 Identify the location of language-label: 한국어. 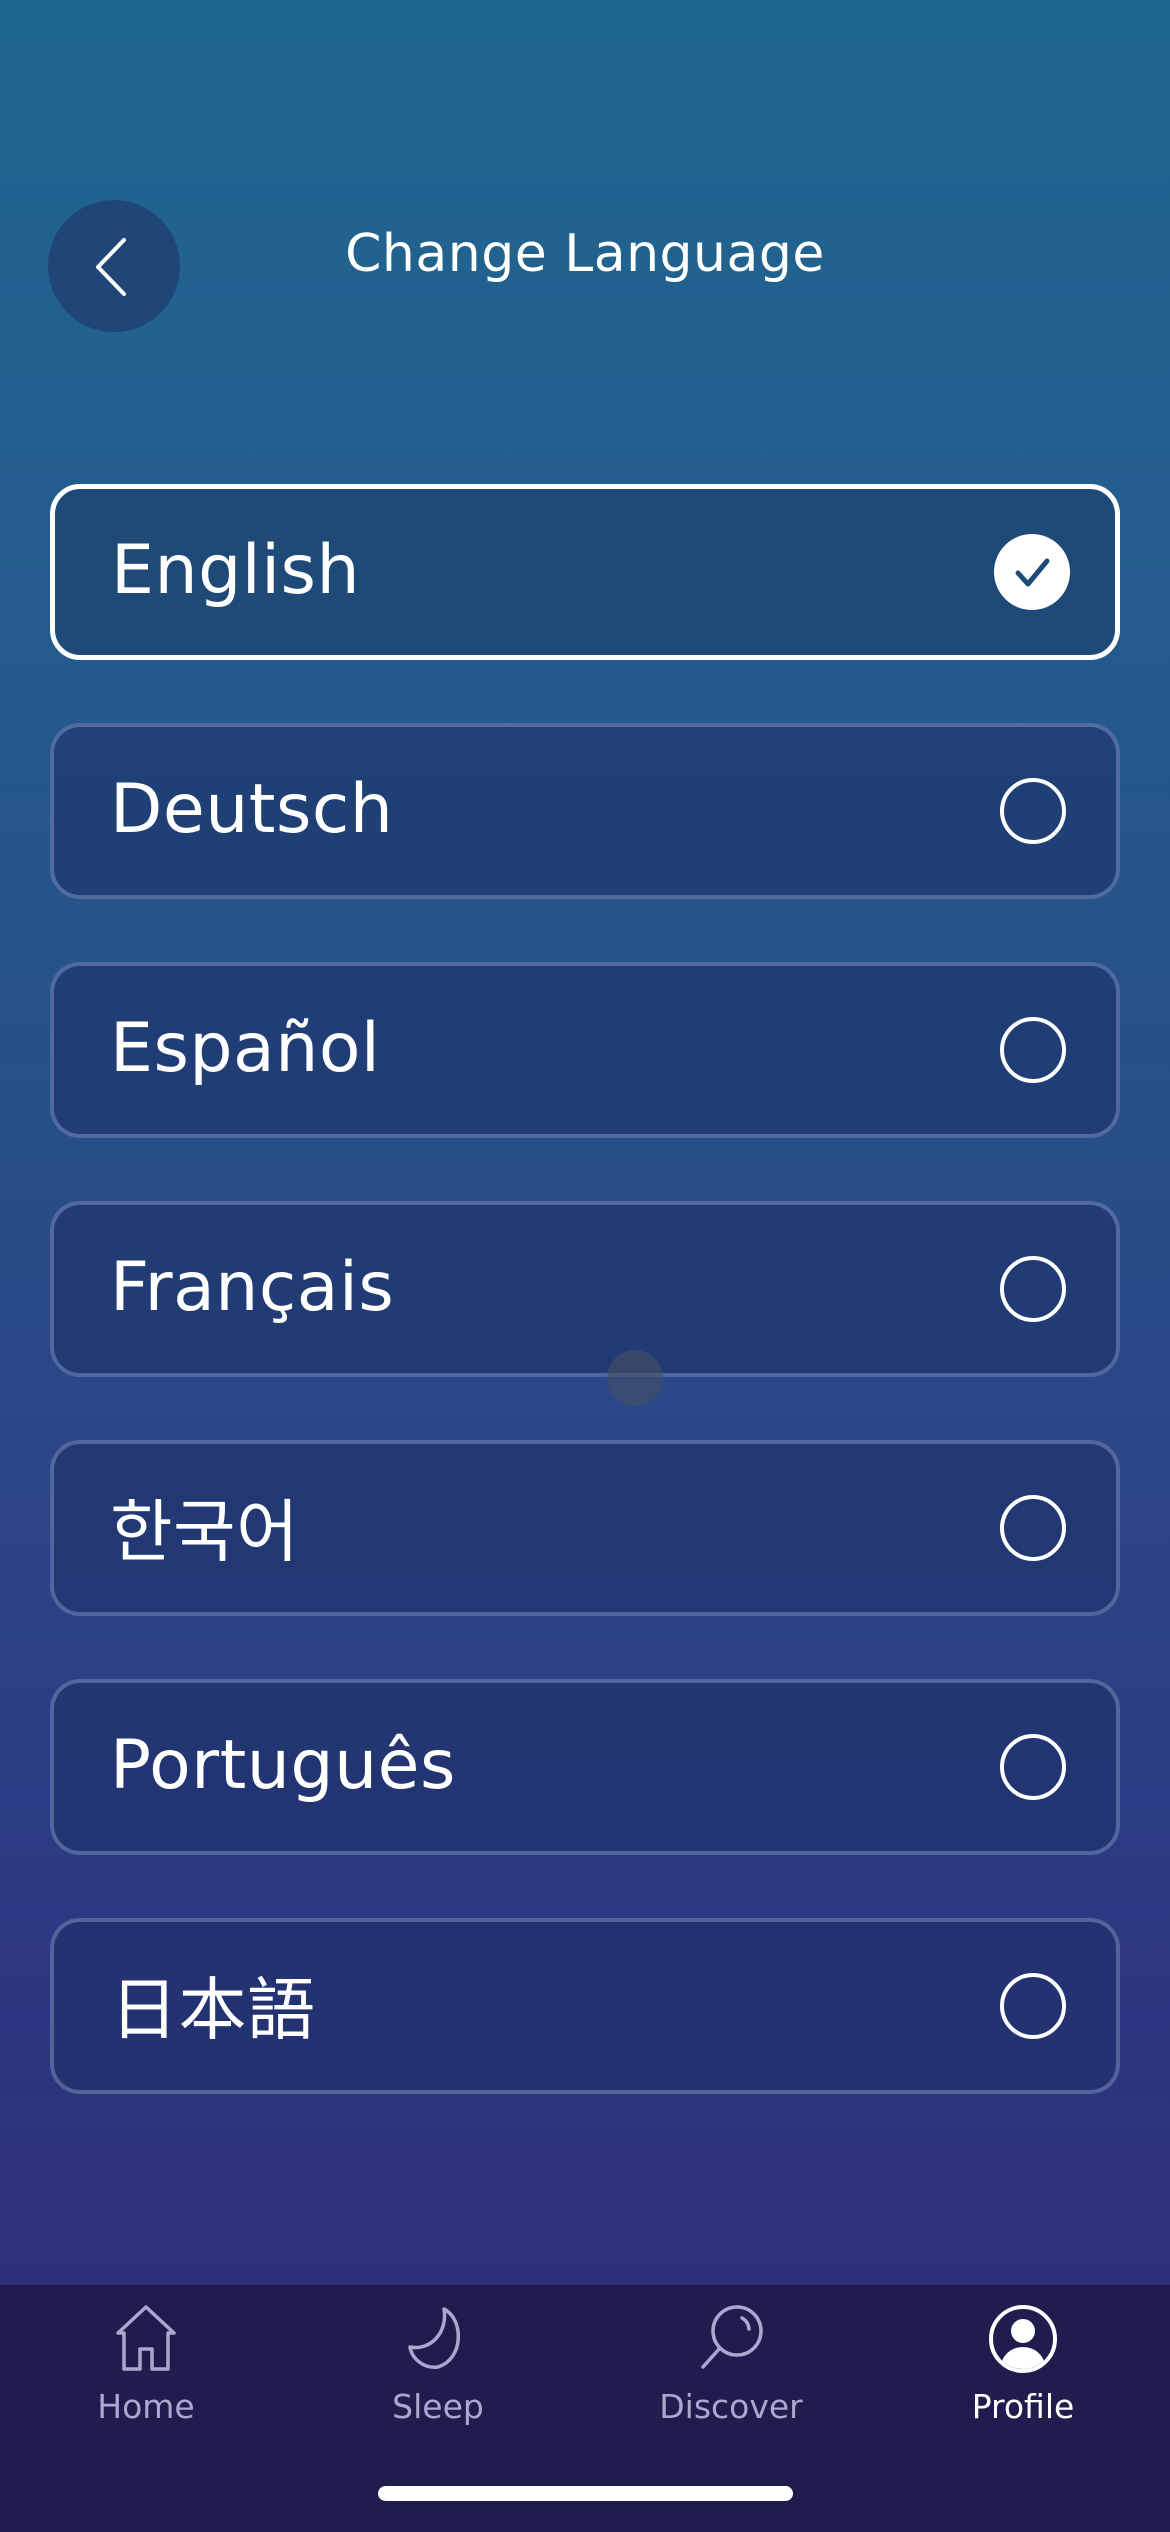
(205, 1533).